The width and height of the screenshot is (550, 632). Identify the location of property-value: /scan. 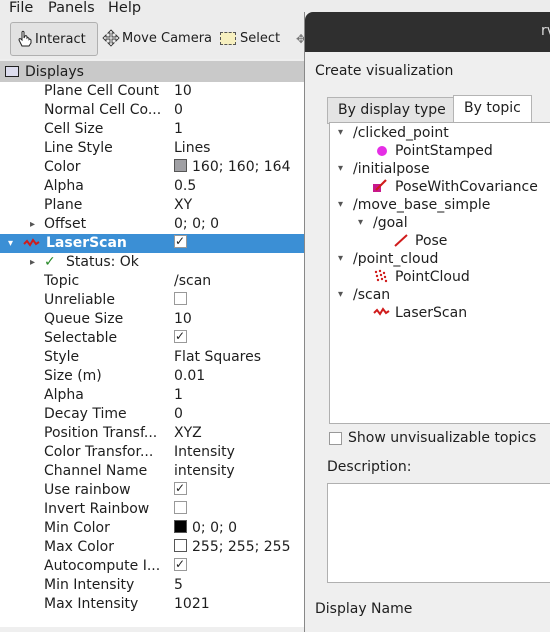
(192, 281).